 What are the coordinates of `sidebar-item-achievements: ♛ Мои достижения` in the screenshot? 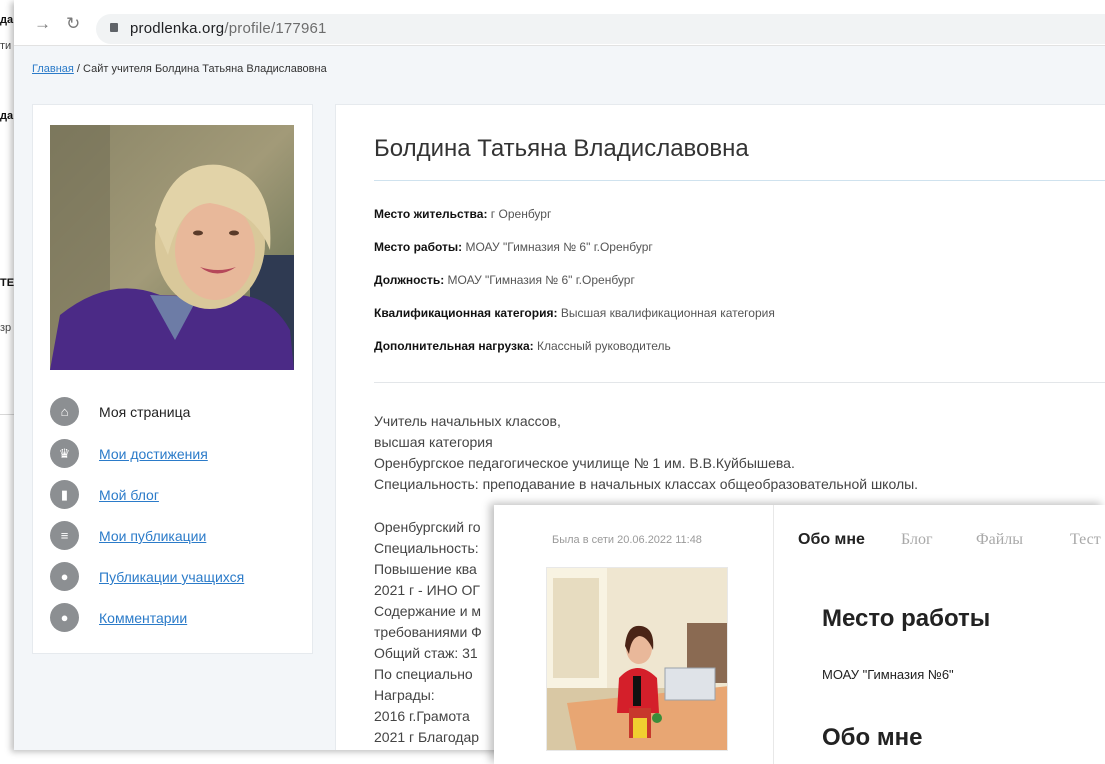 It's located at (175, 454).